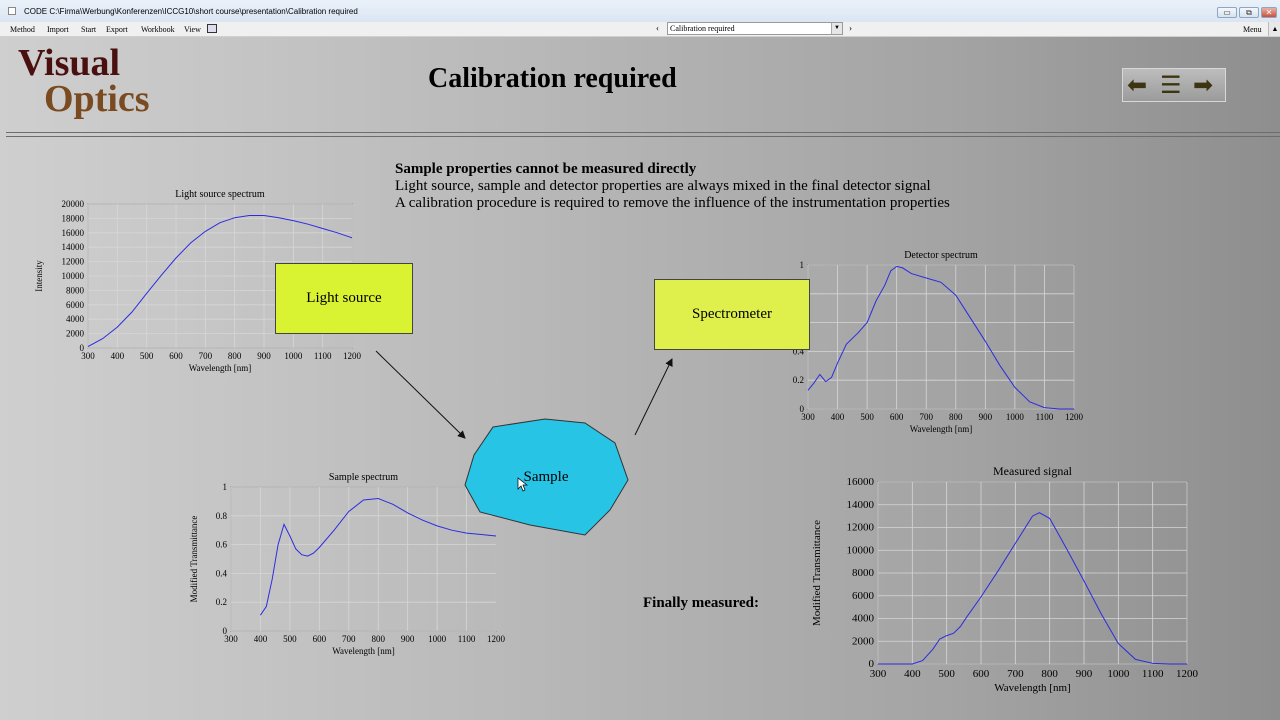 This screenshot has width=1280, height=720. What do you see at coordinates (73, 204) in the screenshot?
I see `y-tick-label: 20000` at bounding box center [73, 204].